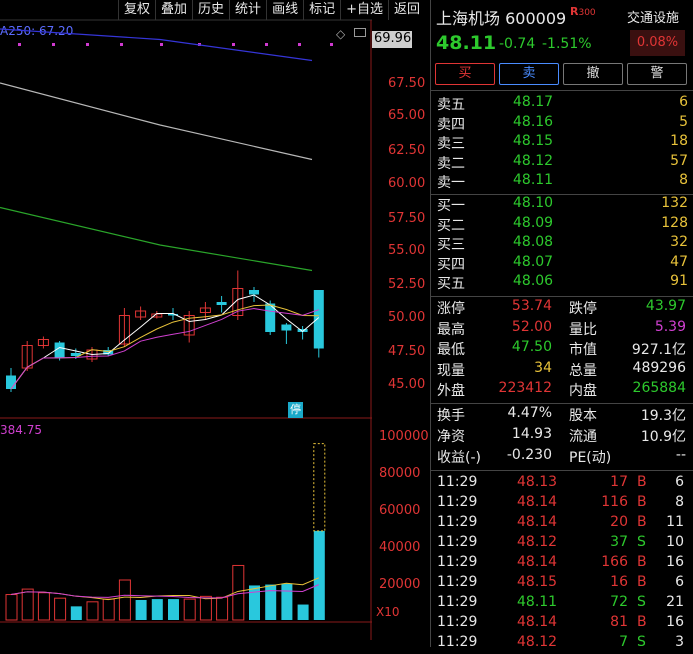  What do you see at coordinates (533, 222) in the screenshot?
I see `order-price: 48.09` at bounding box center [533, 222].